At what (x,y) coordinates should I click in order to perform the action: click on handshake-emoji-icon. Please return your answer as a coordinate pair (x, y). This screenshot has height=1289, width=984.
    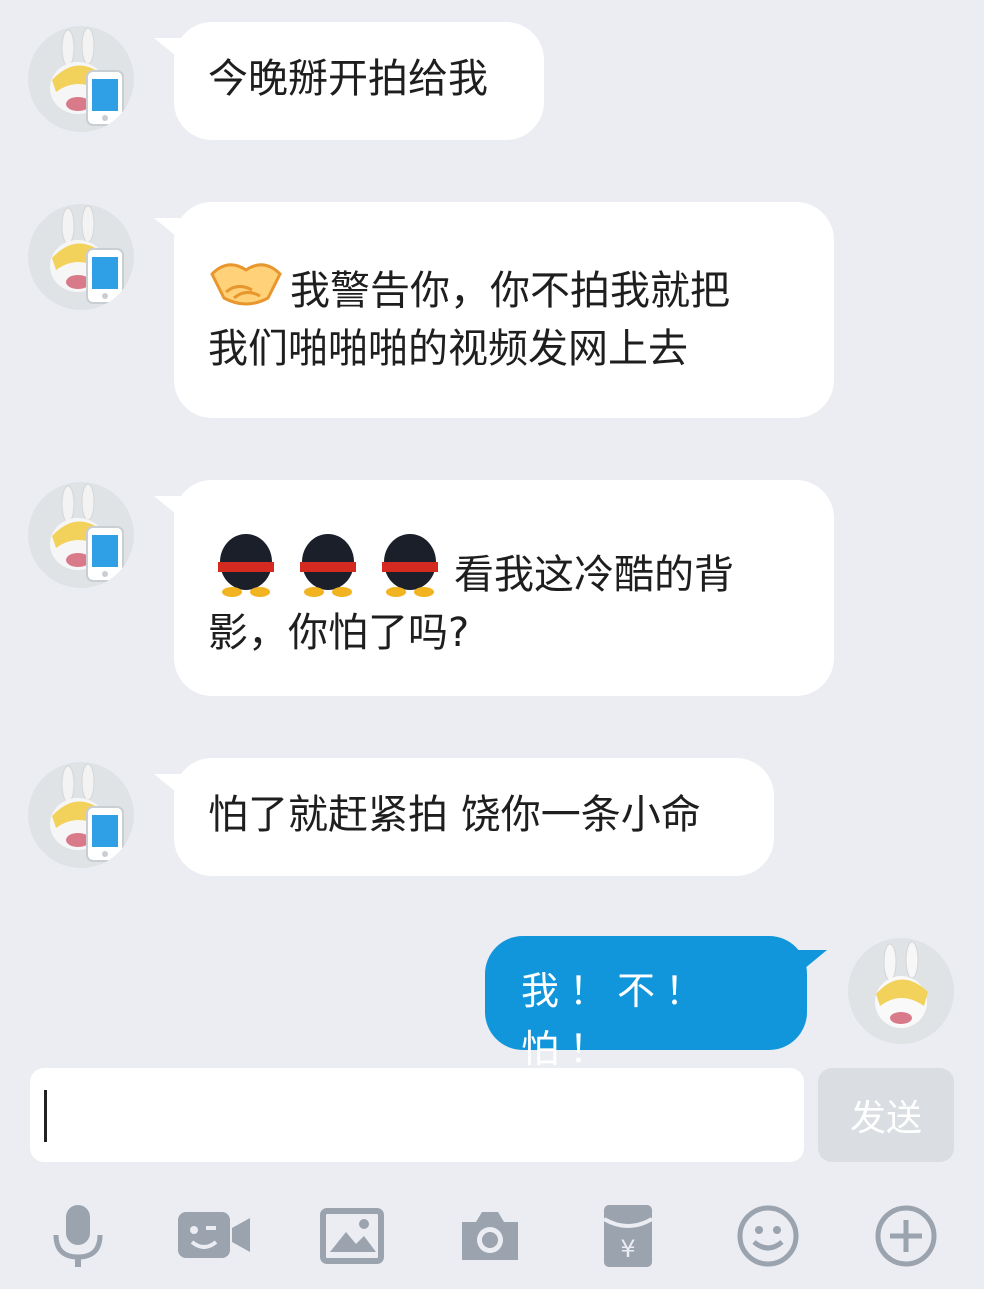
    Looking at the image, I should click on (246, 284).